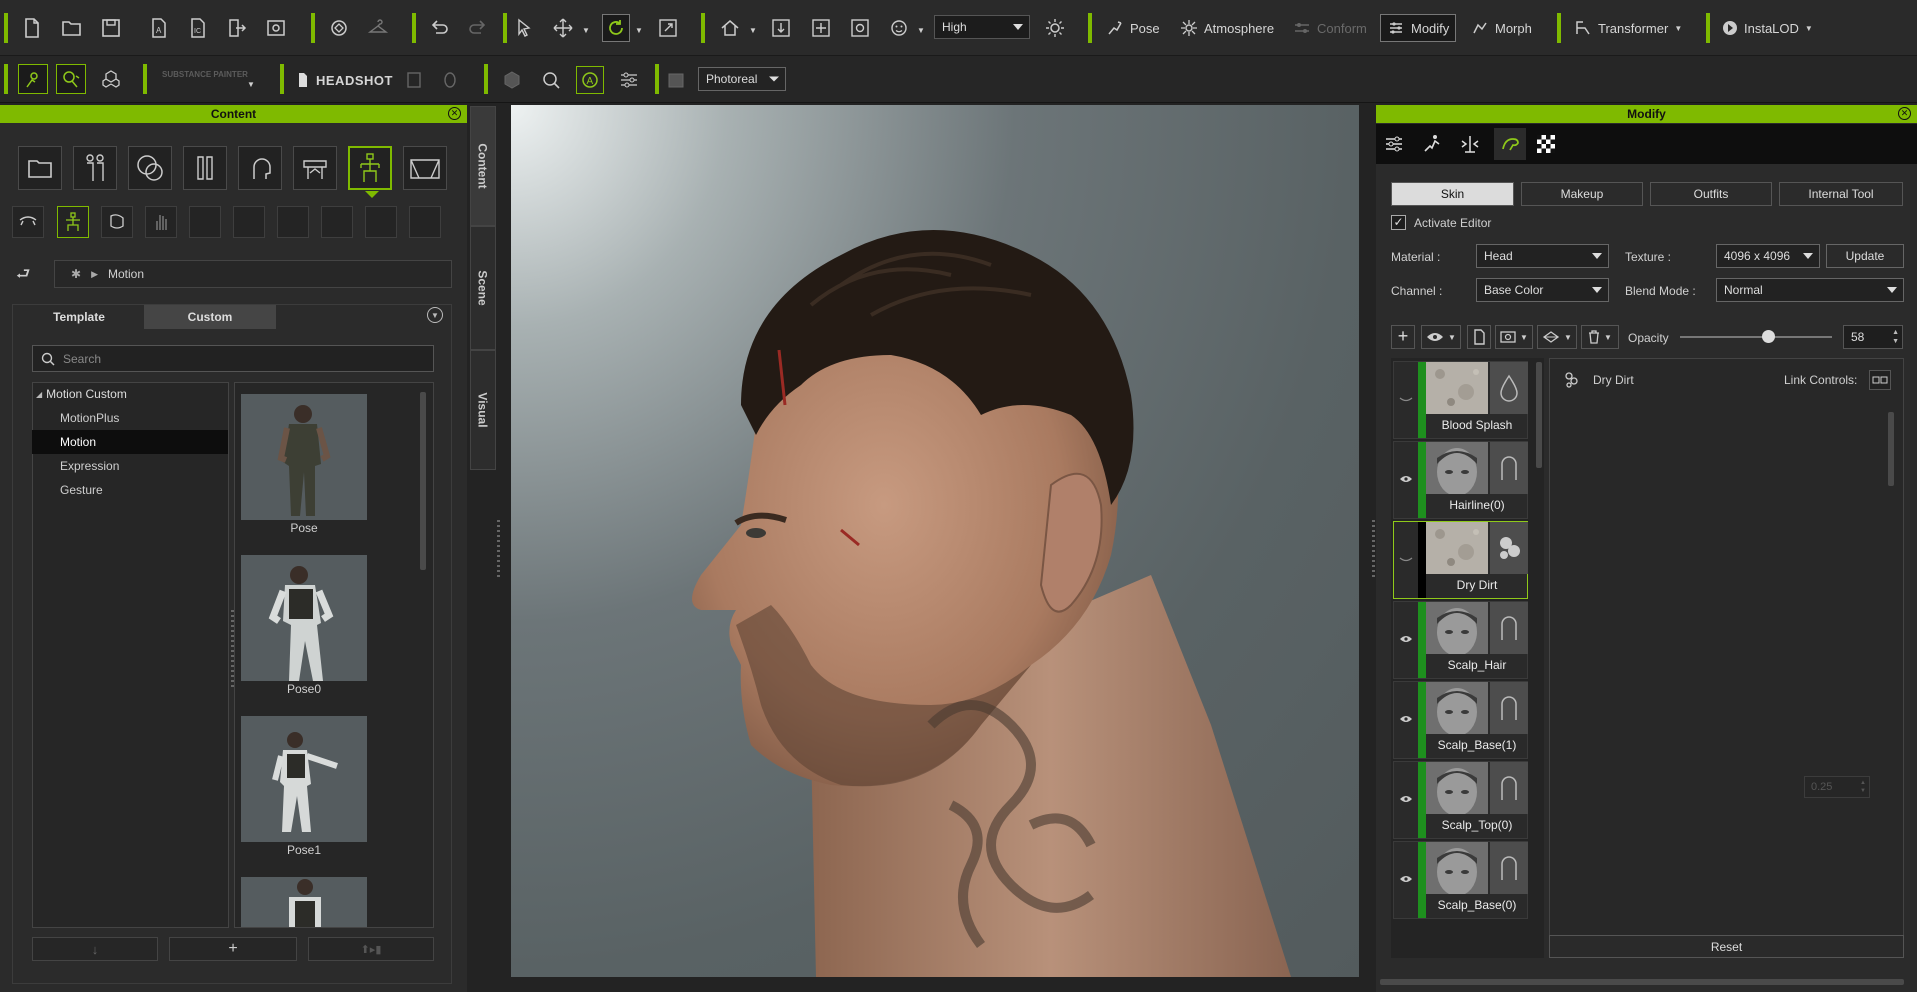 Image resolution: width=1917 pixels, height=992 pixels. I want to click on thumbnail-pose0, so click(304, 618).